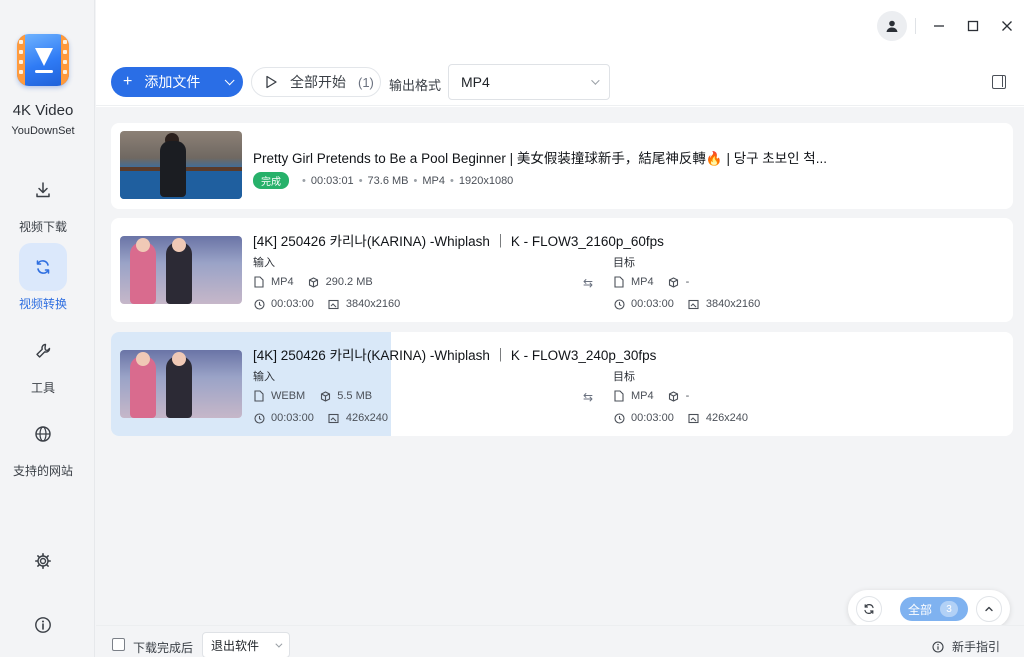 The width and height of the screenshot is (1024, 657). Describe the element at coordinates (975, 647) in the screenshot. I see `beginner-guide-label: 新手指引` at that location.